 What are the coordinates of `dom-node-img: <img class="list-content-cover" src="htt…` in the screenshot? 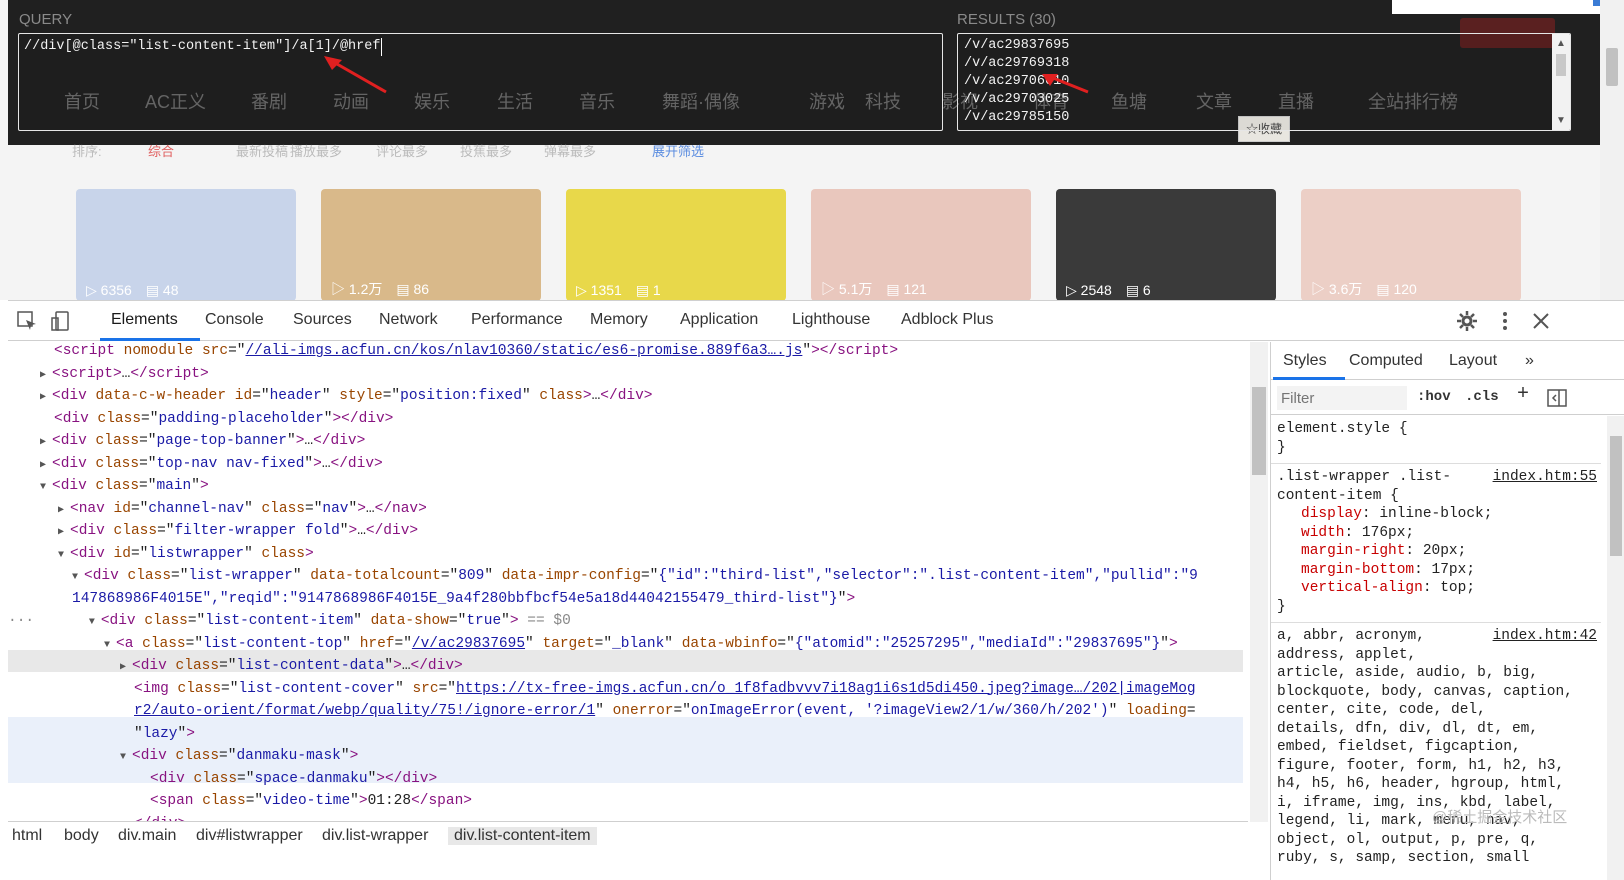 It's located at (623, 689).